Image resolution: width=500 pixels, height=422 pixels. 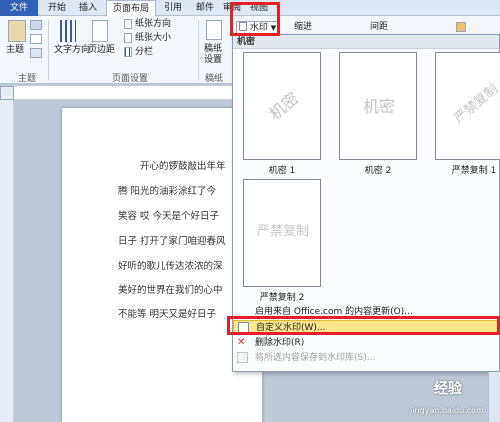 I want to click on tab-file: 文件, so click(x=19, y=8).